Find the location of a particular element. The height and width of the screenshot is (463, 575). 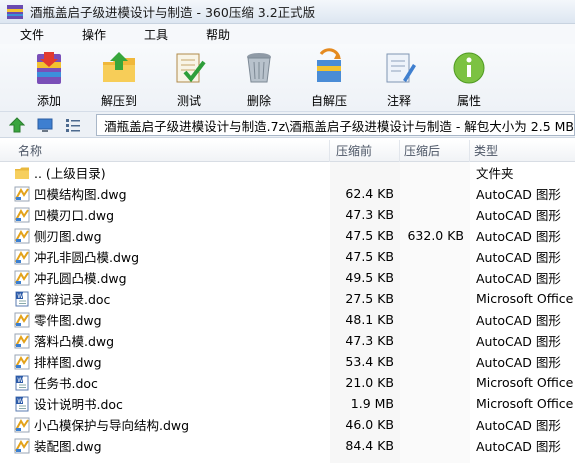

column-name: 名称 is located at coordinates (165, 150).